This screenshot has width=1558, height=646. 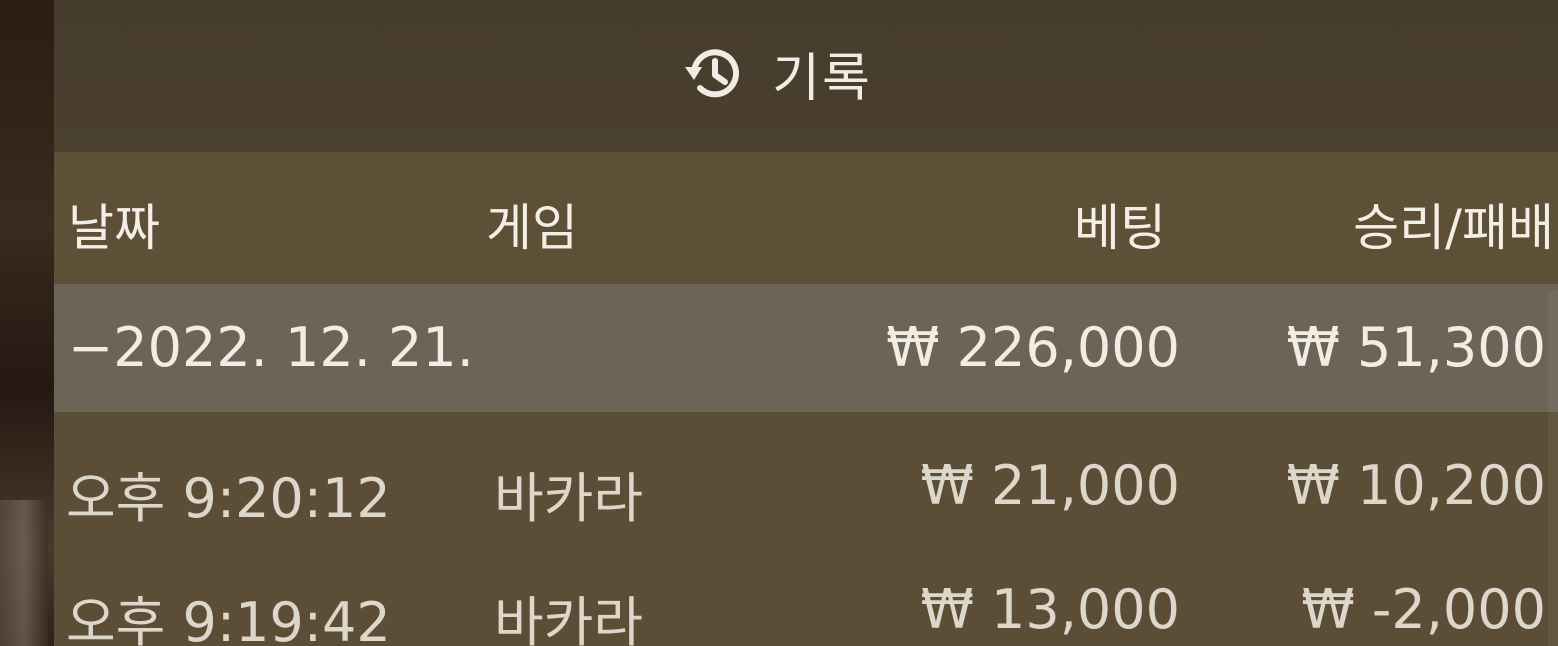 What do you see at coordinates (1033, 347) in the screenshot?
I see `date-group-bet-total: ₩ 226,000` at bounding box center [1033, 347].